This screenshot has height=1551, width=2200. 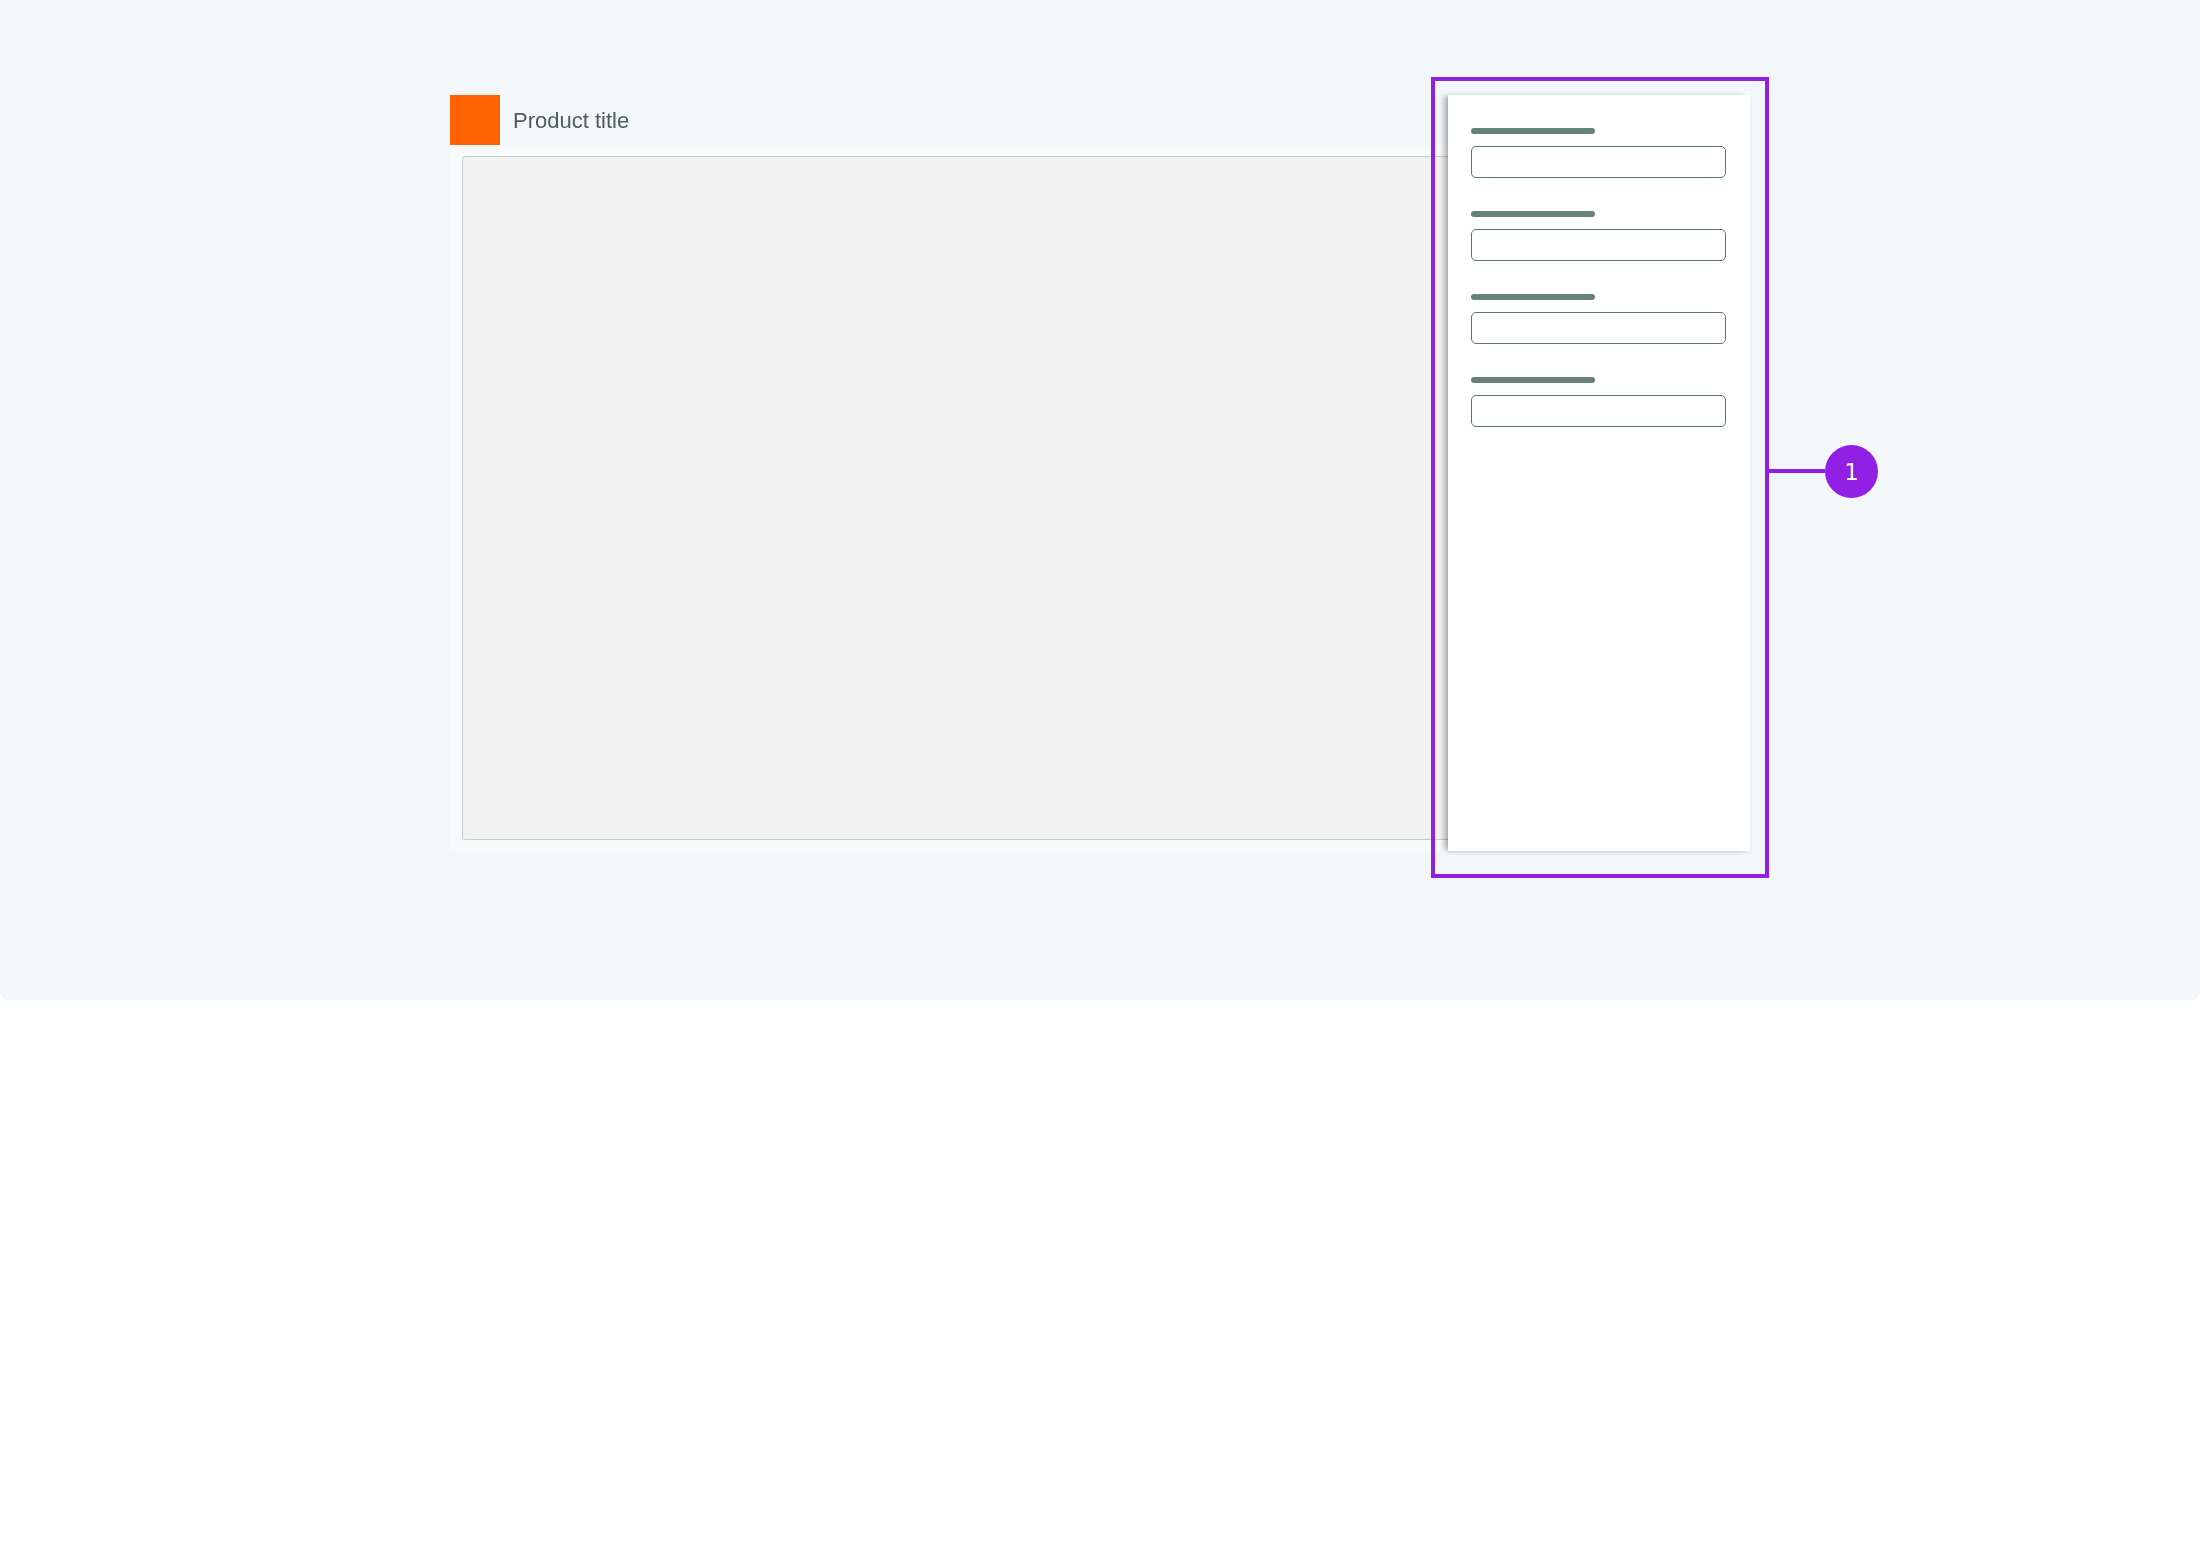 I want to click on product-title: Product title, so click(x=571, y=120).